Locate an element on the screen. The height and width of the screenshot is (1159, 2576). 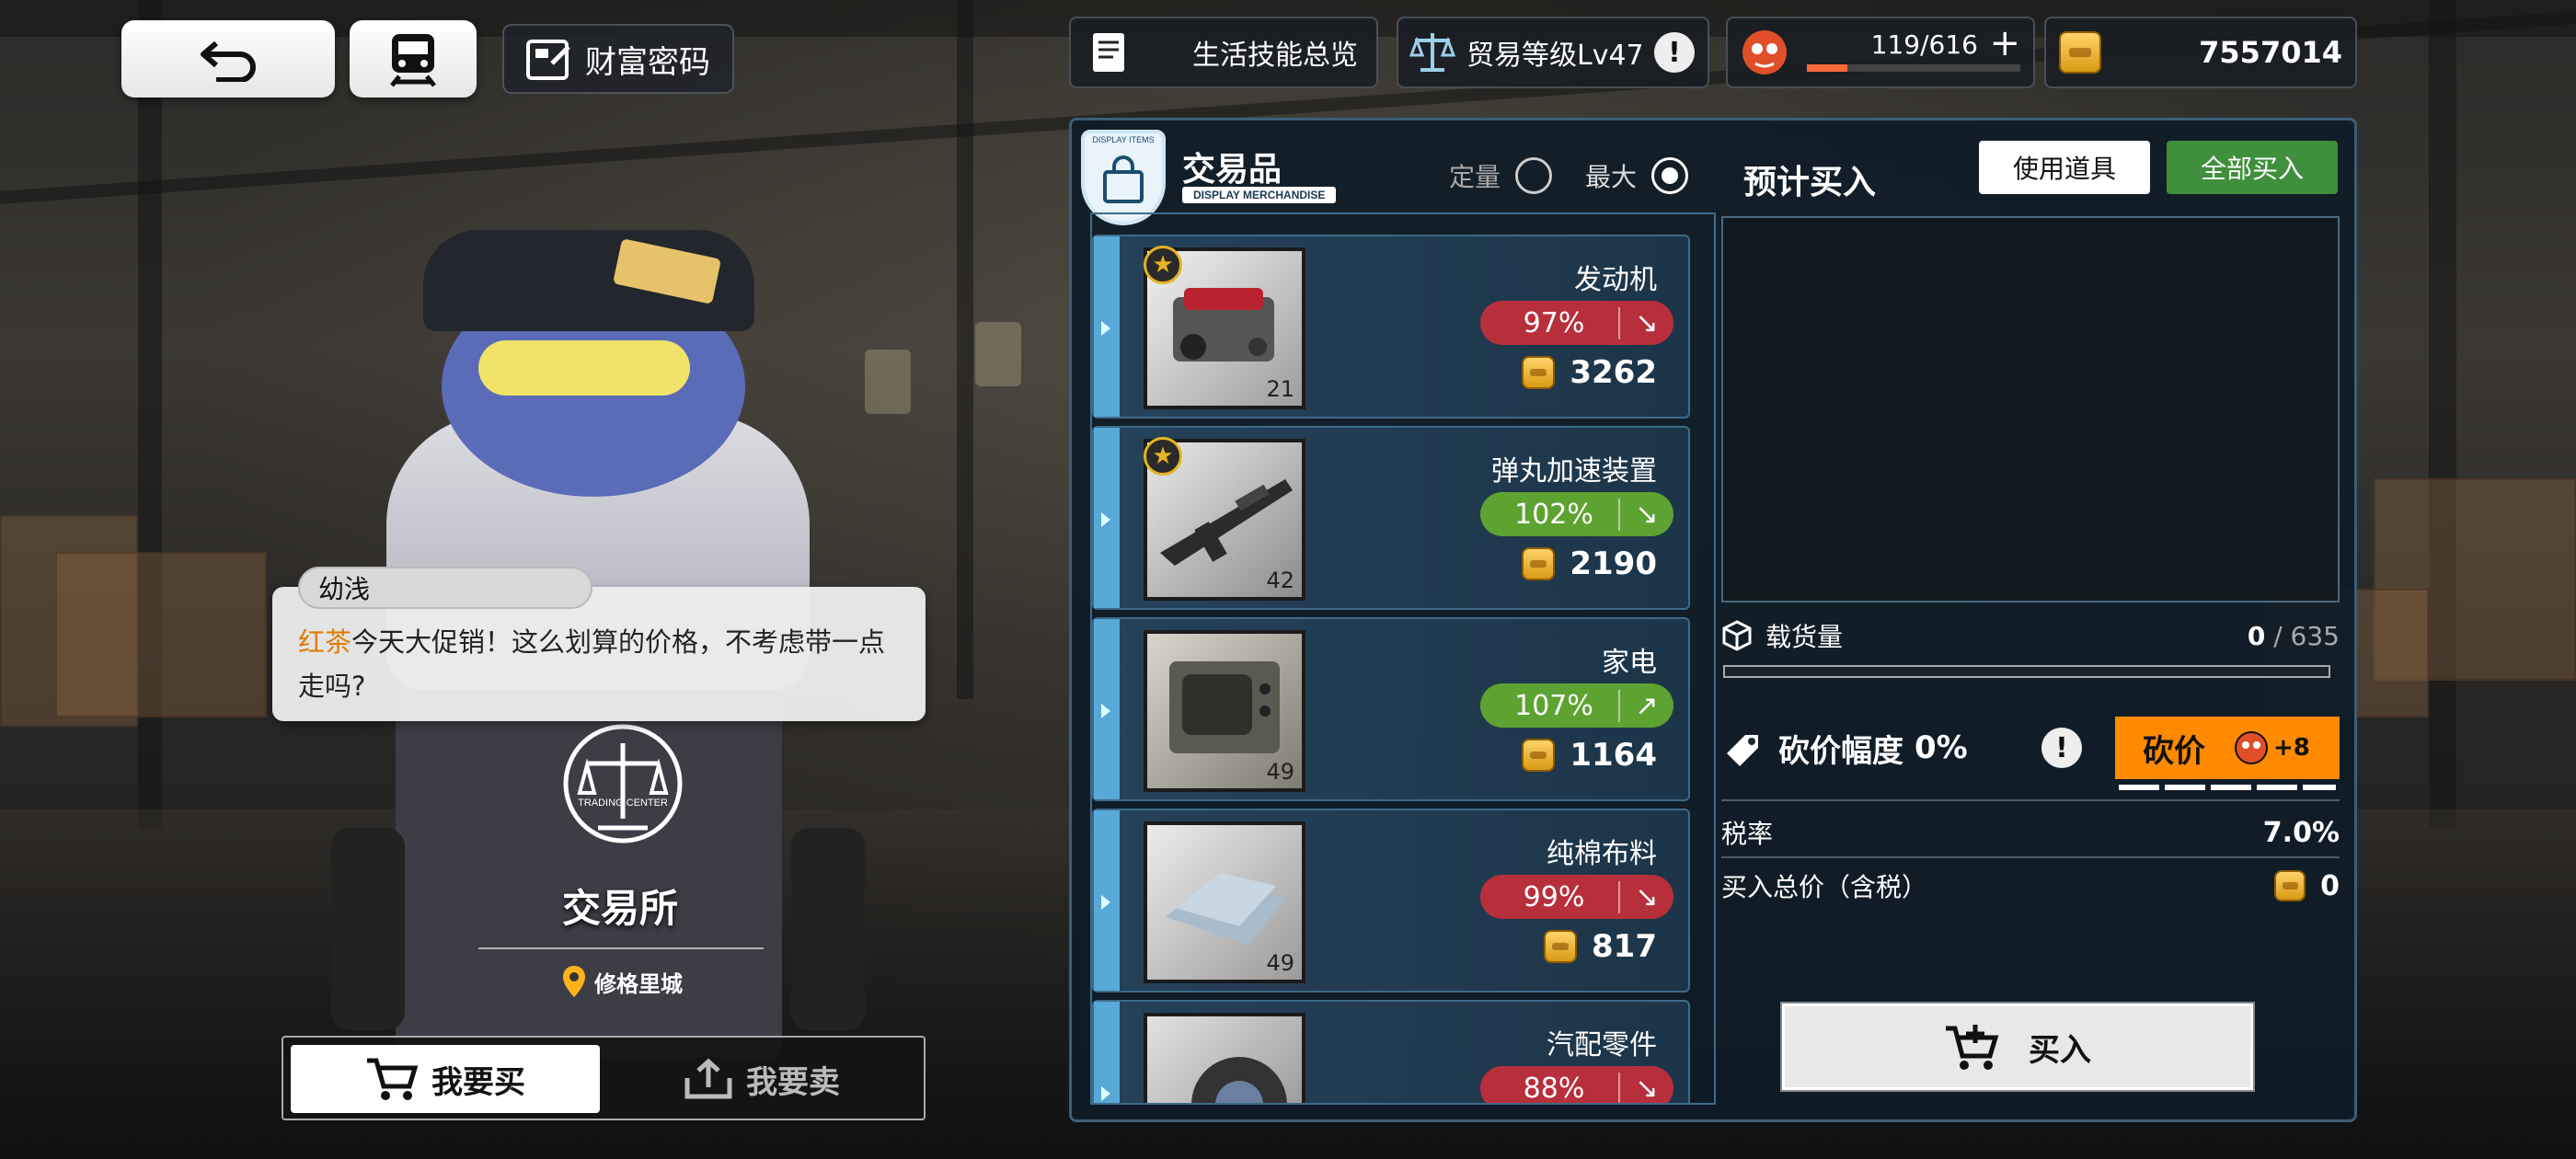
option-max-label: 最大 is located at coordinates (1611, 177).